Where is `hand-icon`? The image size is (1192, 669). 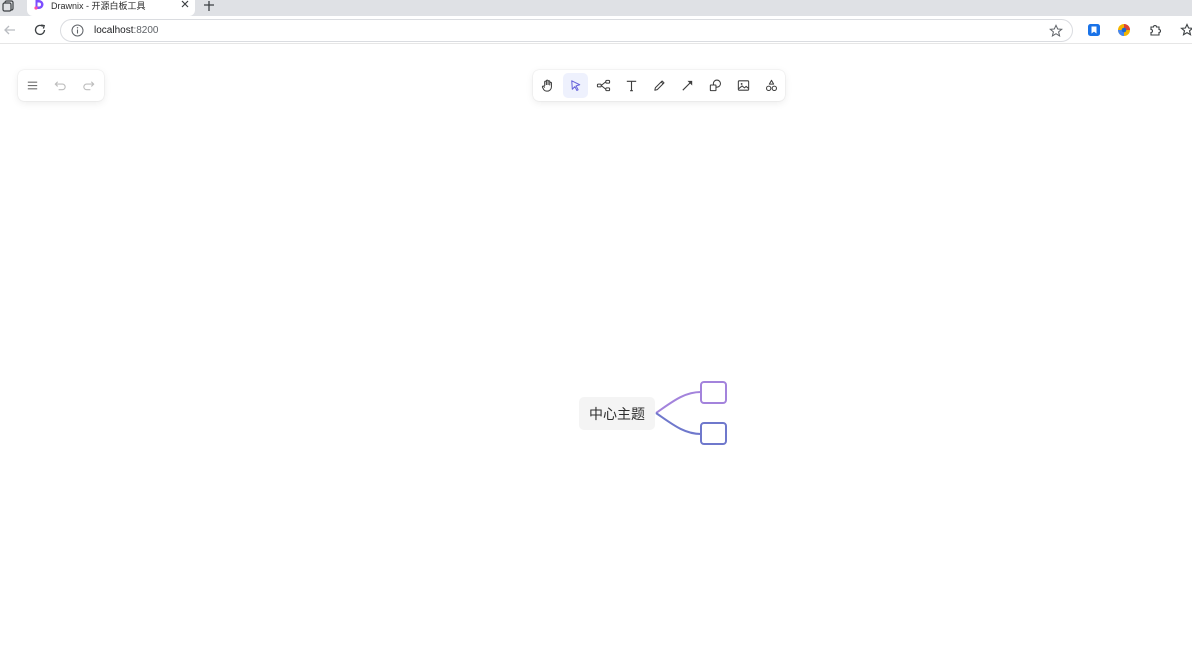 hand-icon is located at coordinates (546, 85).